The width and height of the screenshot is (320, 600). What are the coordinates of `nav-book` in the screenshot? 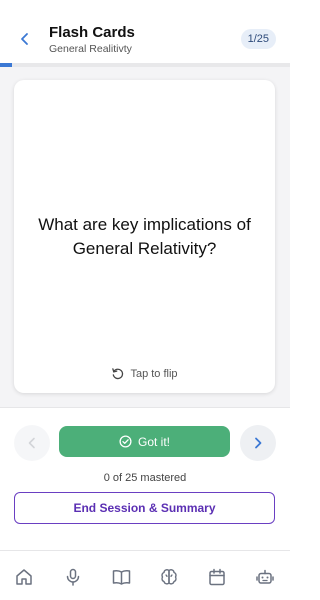 It's located at (121, 577).